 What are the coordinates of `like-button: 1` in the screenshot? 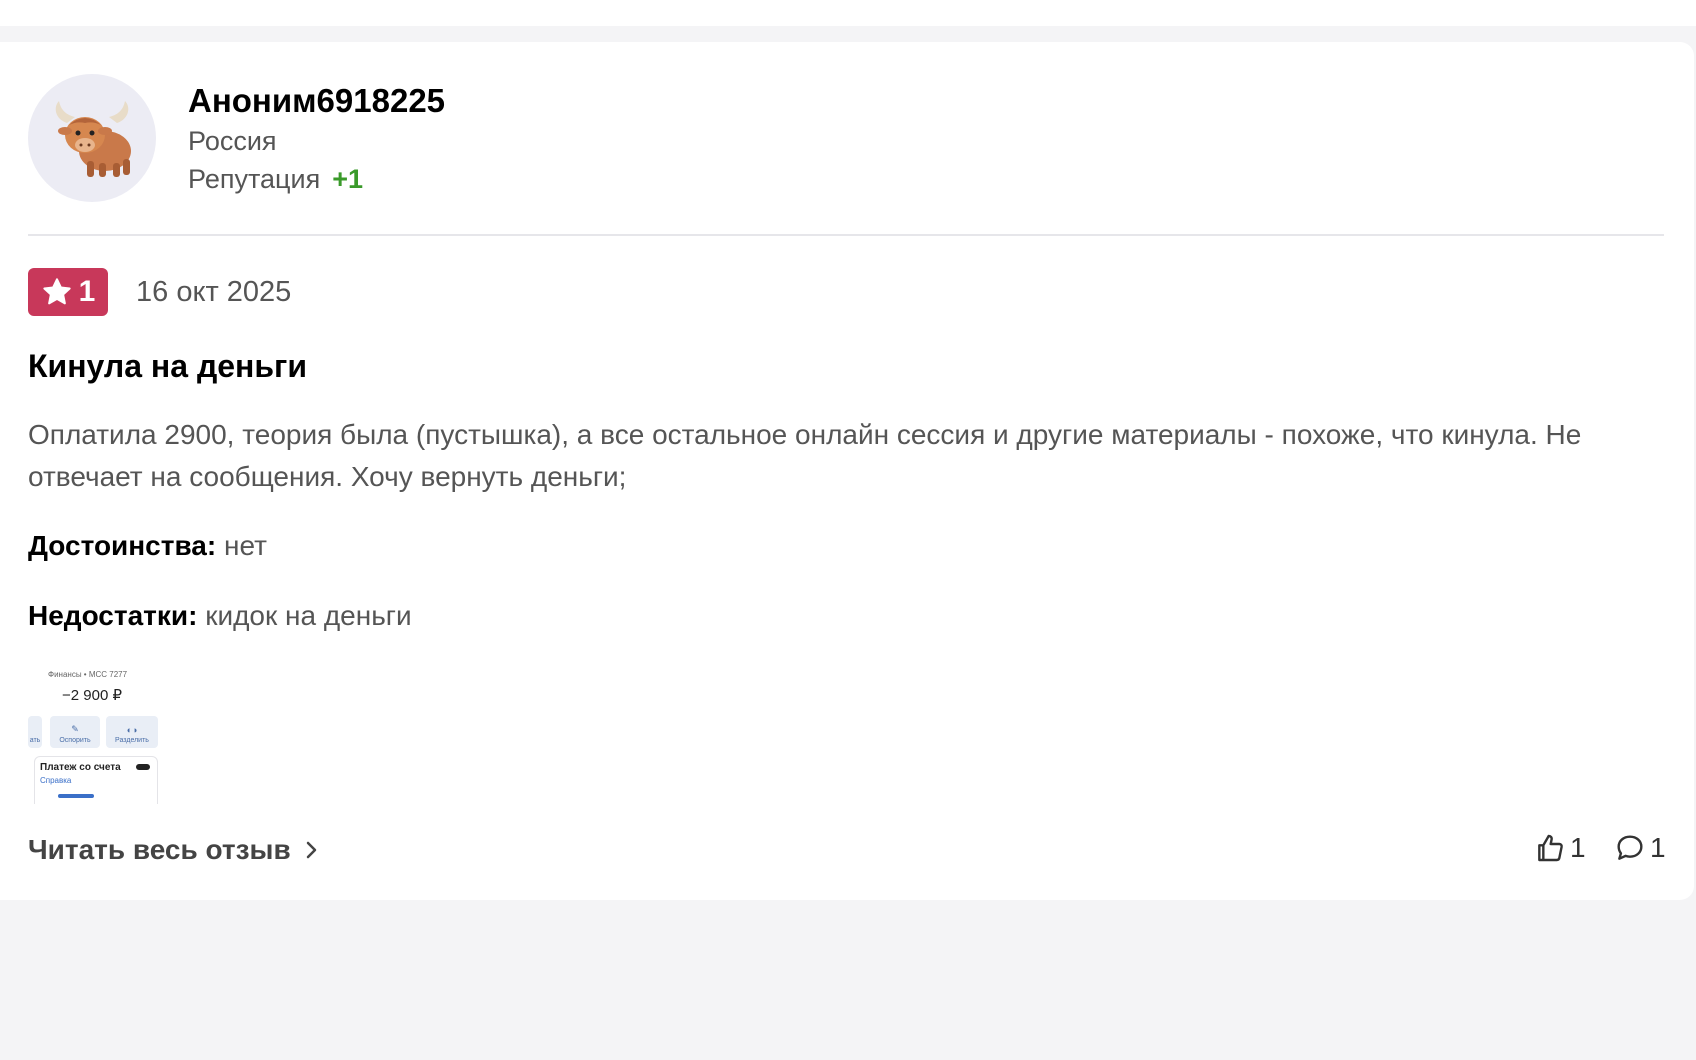 It's located at (1560, 848).